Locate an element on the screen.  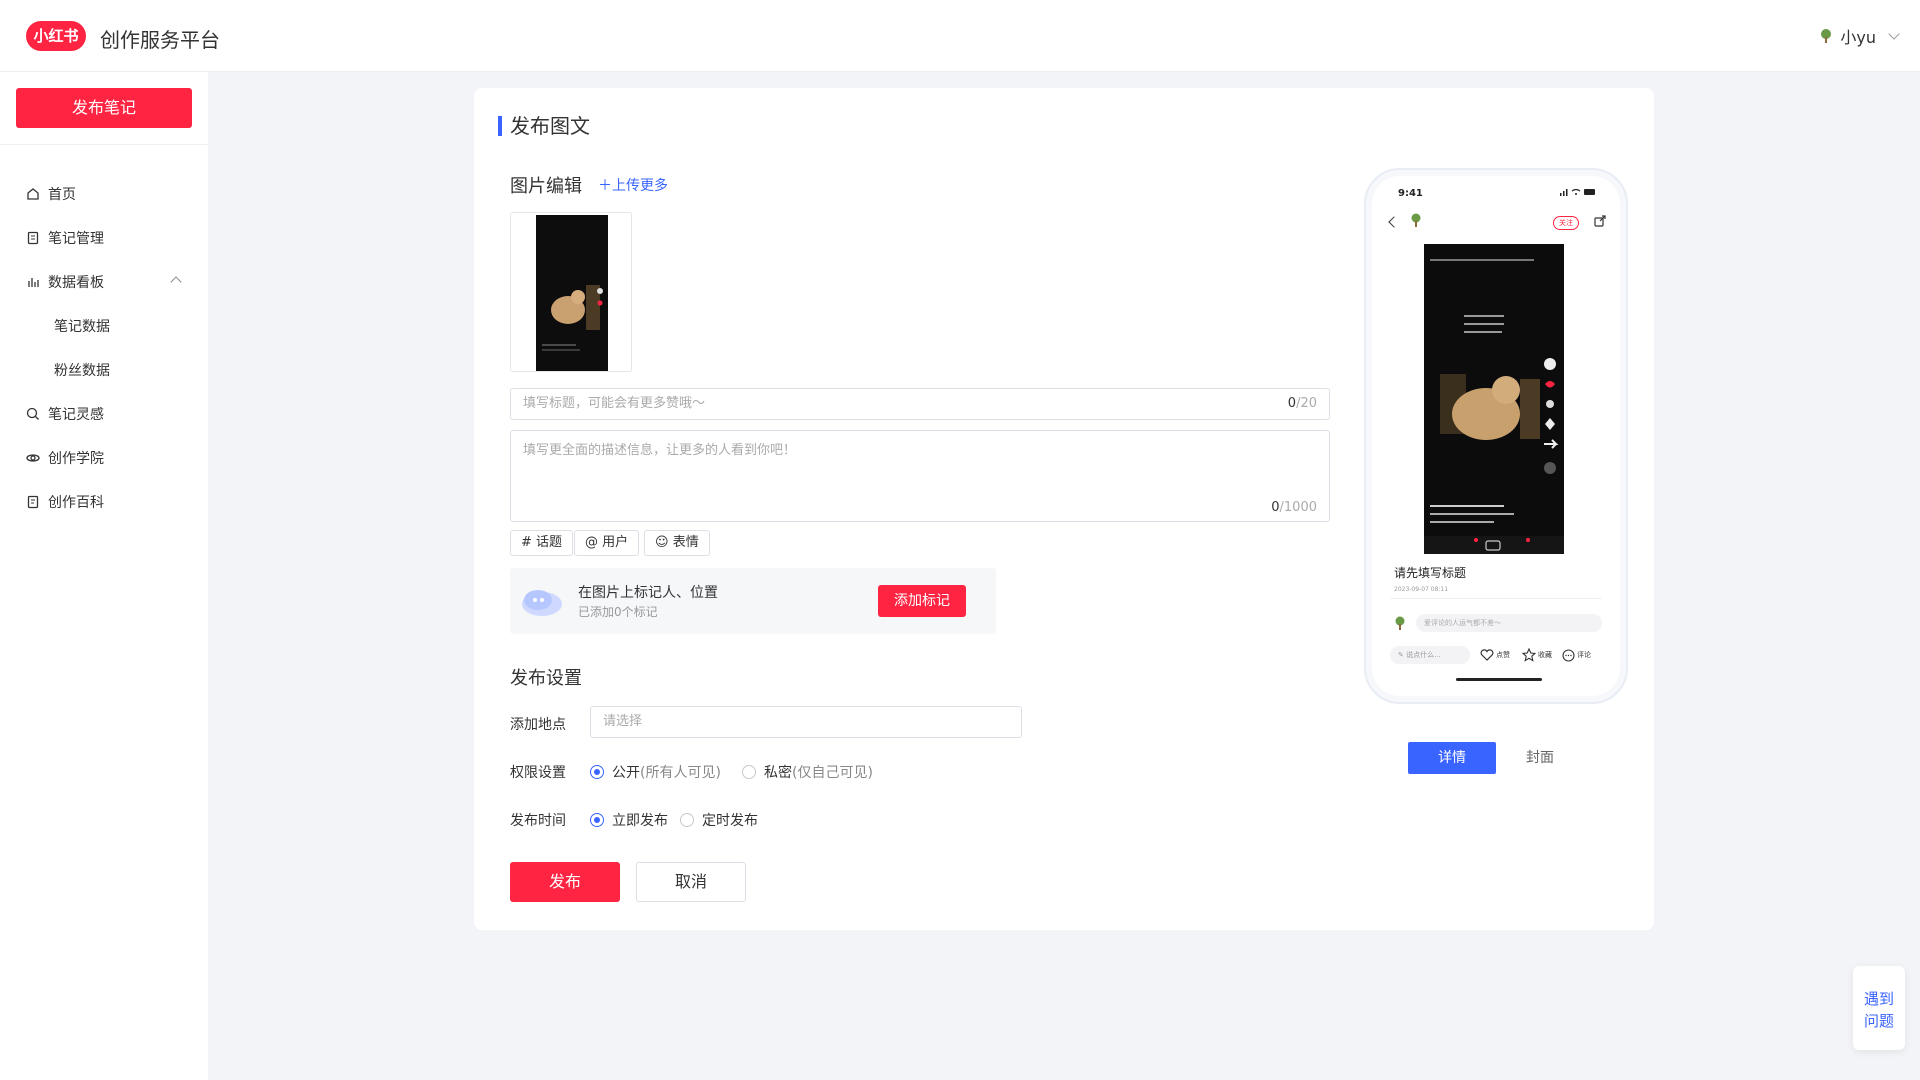
image-thumbnail is located at coordinates (571, 292).